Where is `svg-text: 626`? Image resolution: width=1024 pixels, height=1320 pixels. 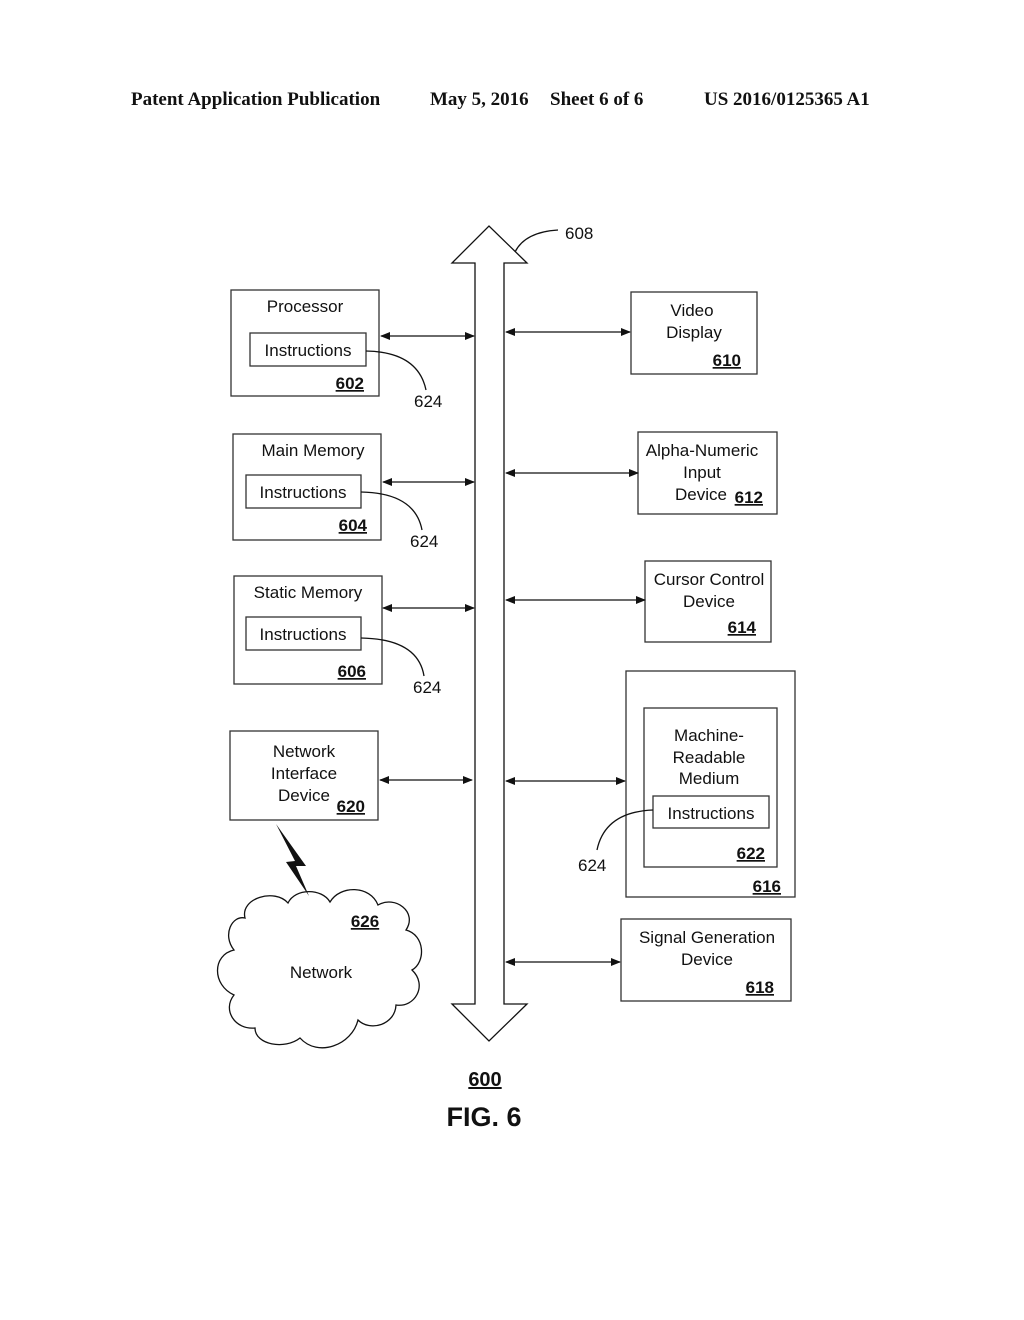 svg-text: 626 is located at coordinates (365, 921).